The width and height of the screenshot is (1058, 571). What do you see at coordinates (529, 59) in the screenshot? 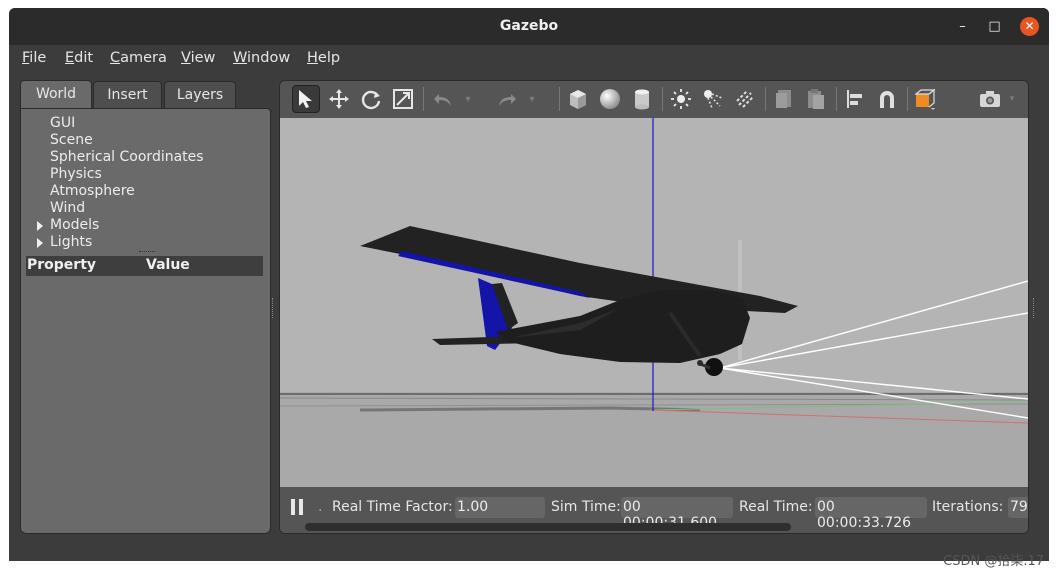
I see `menu-bar: File Edit Camera View Window Help` at bounding box center [529, 59].